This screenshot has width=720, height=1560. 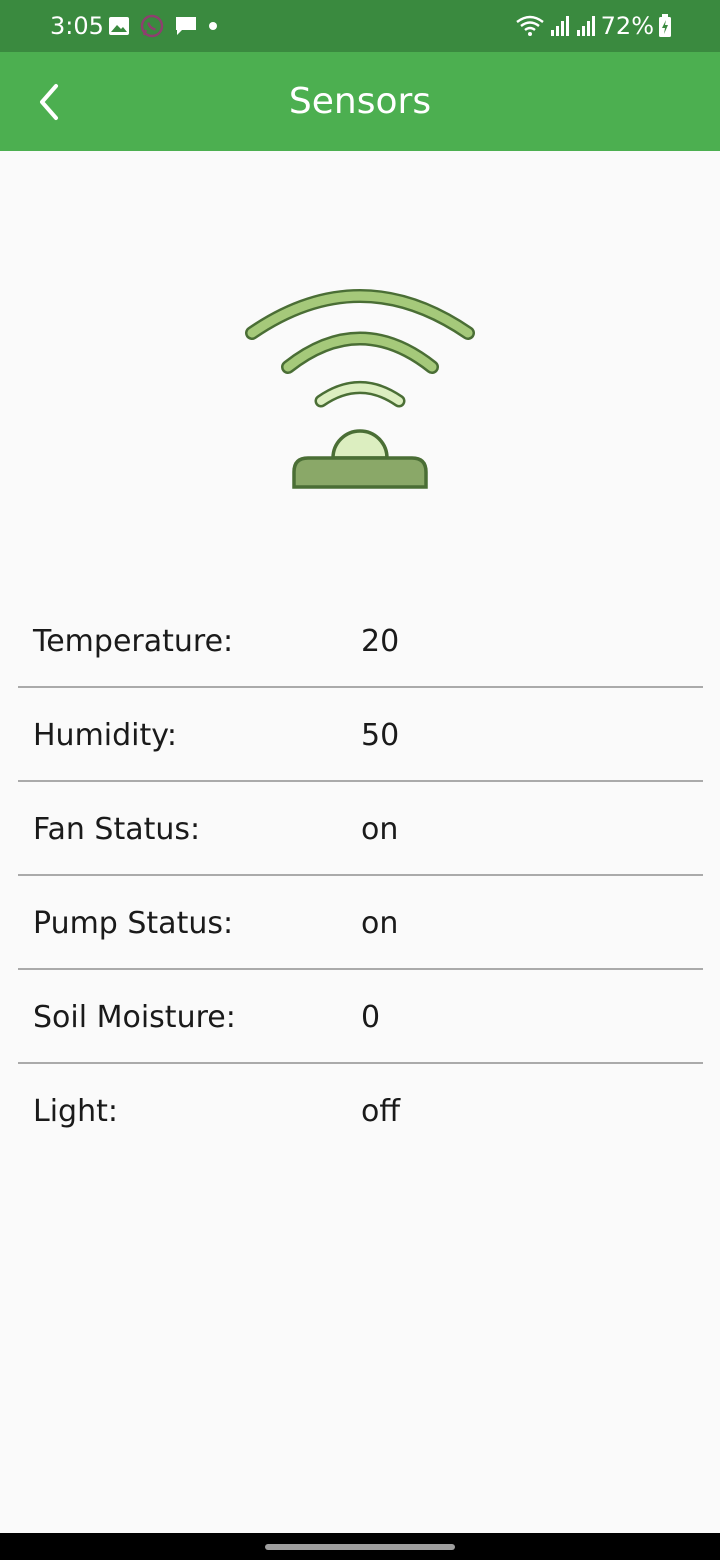 What do you see at coordinates (360, 1017) in the screenshot?
I see `sensor-row-soil-moisture: Soil Moisture: 0` at bounding box center [360, 1017].